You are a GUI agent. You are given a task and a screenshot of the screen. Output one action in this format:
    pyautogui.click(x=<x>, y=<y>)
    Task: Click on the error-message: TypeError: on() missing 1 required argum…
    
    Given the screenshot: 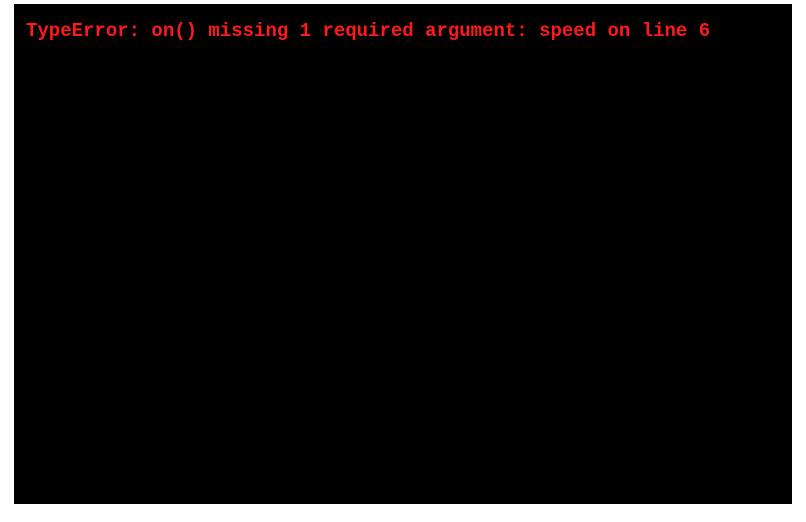 What is the action you would take?
    pyautogui.click(x=368, y=31)
    